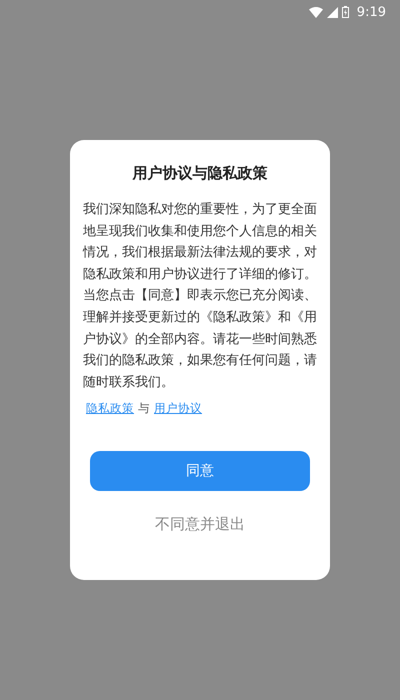 This screenshot has width=400, height=700. Describe the element at coordinates (144, 408) in the screenshot. I see `link-separator: 与` at that location.